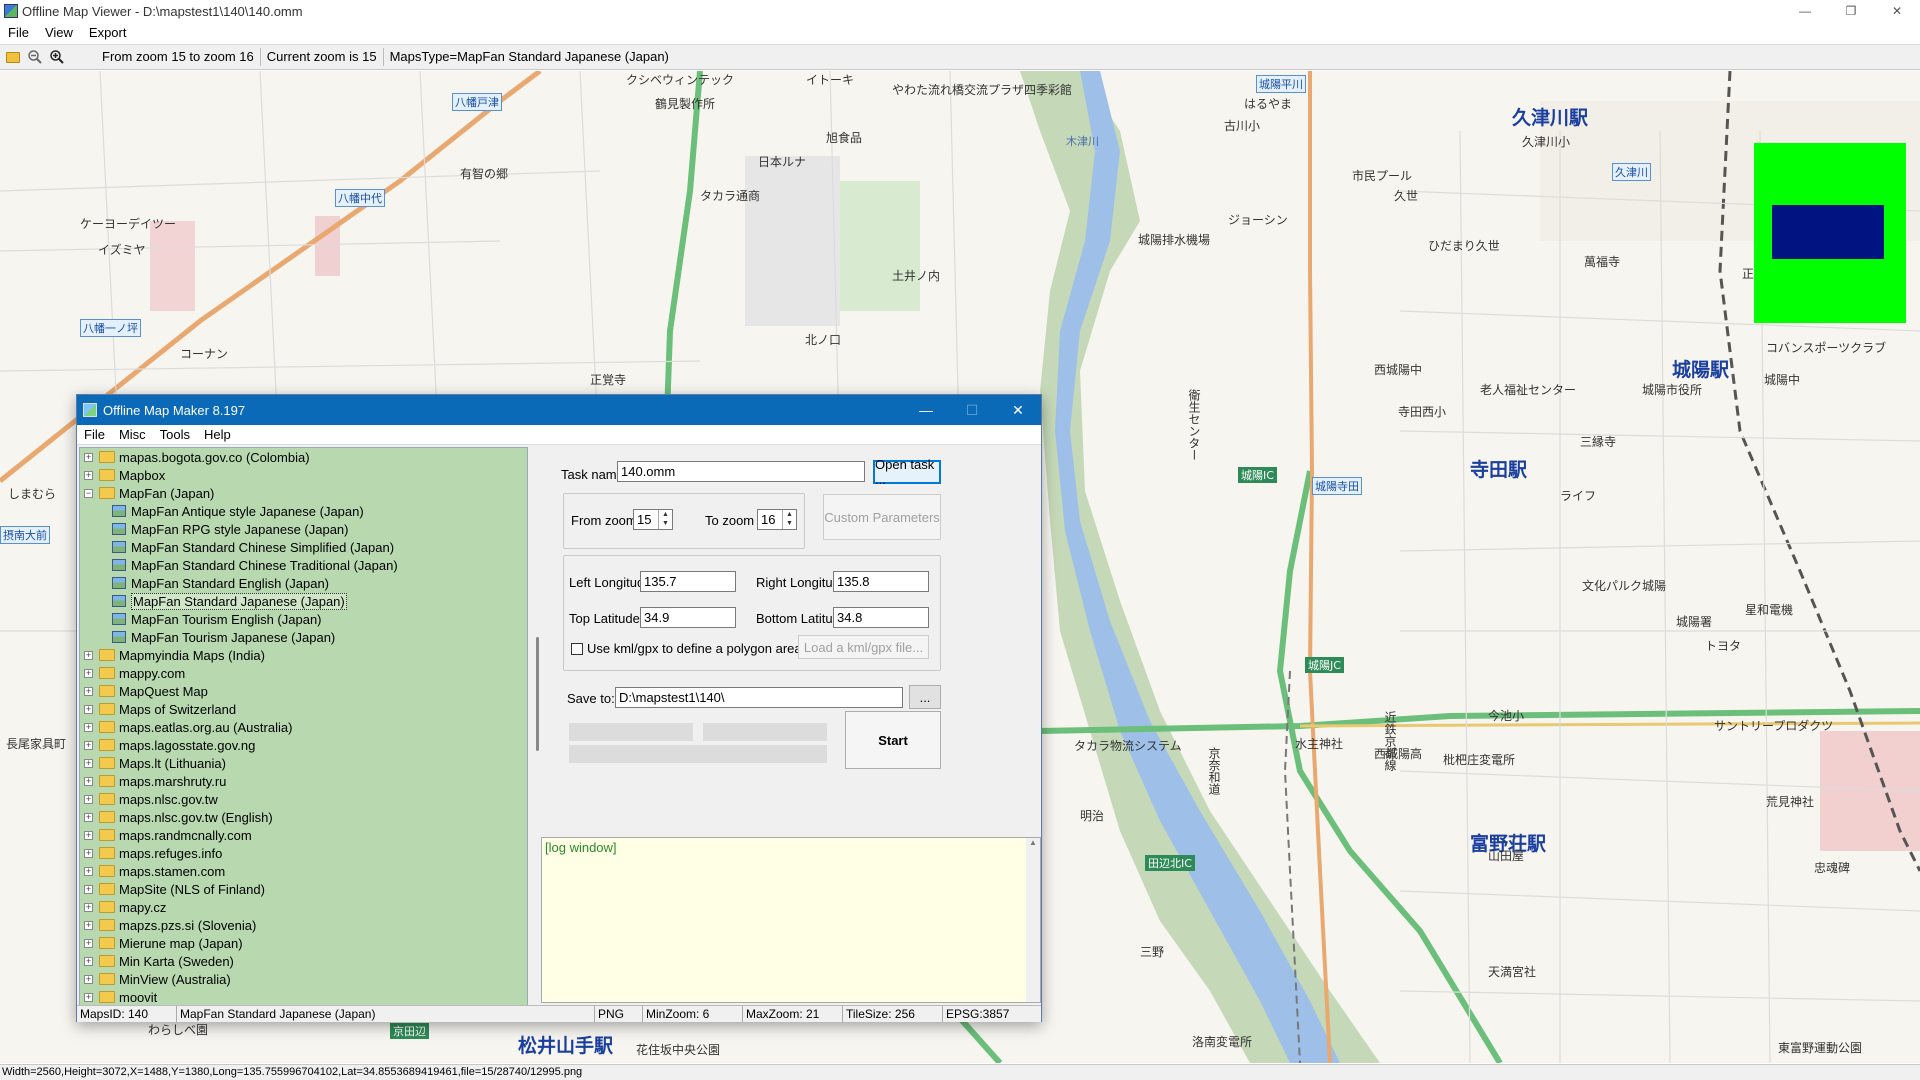 The height and width of the screenshot is (1080, 1920). I want to click on start-button: Start, so click(893, 740).